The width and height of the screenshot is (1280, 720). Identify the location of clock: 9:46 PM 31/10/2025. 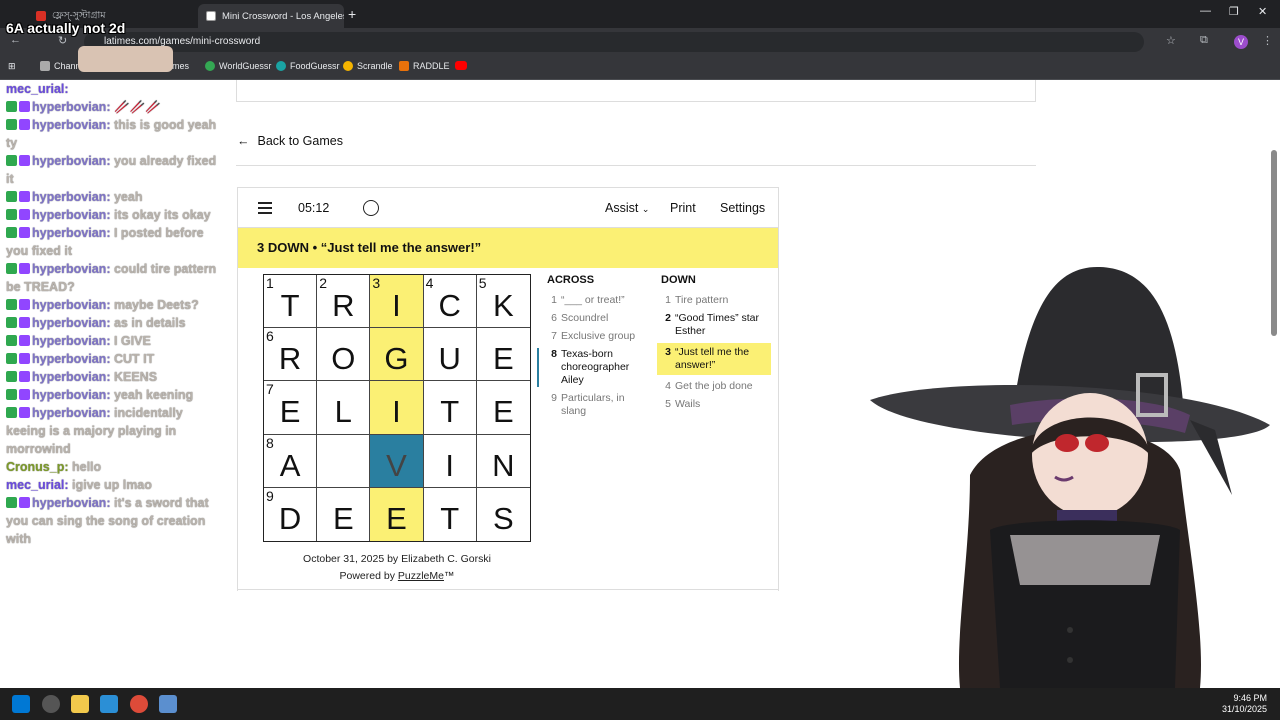
(1244, 704).